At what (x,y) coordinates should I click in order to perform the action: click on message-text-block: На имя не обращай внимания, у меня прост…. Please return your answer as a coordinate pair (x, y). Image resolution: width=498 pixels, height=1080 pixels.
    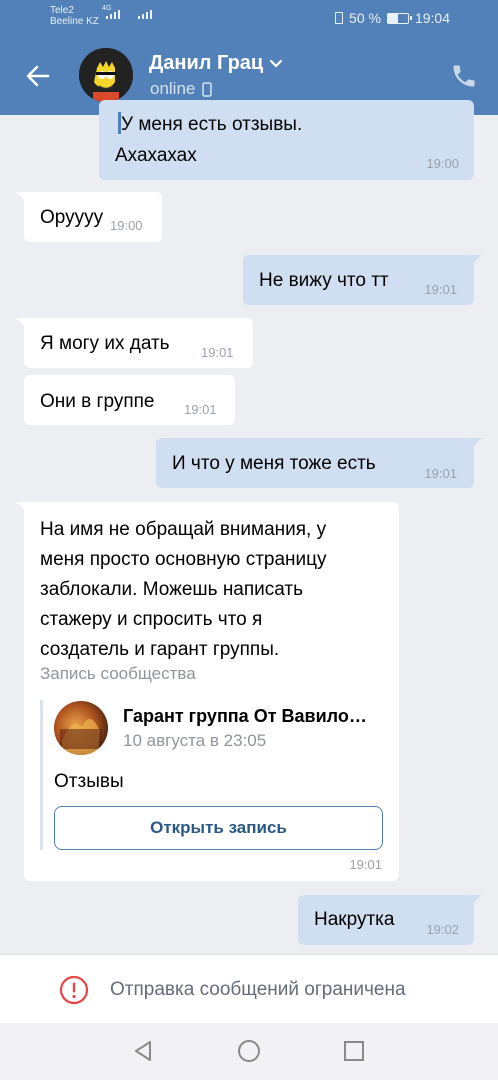
    Looking at the image, I should click on (183, 590).